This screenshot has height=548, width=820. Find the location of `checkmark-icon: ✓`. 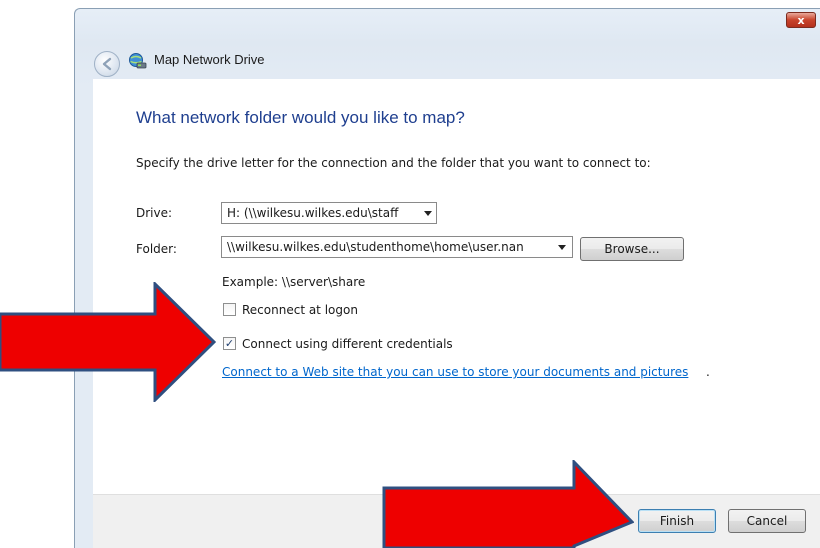

checkmark-icon: ✓ is located at coordinates (229, 343).